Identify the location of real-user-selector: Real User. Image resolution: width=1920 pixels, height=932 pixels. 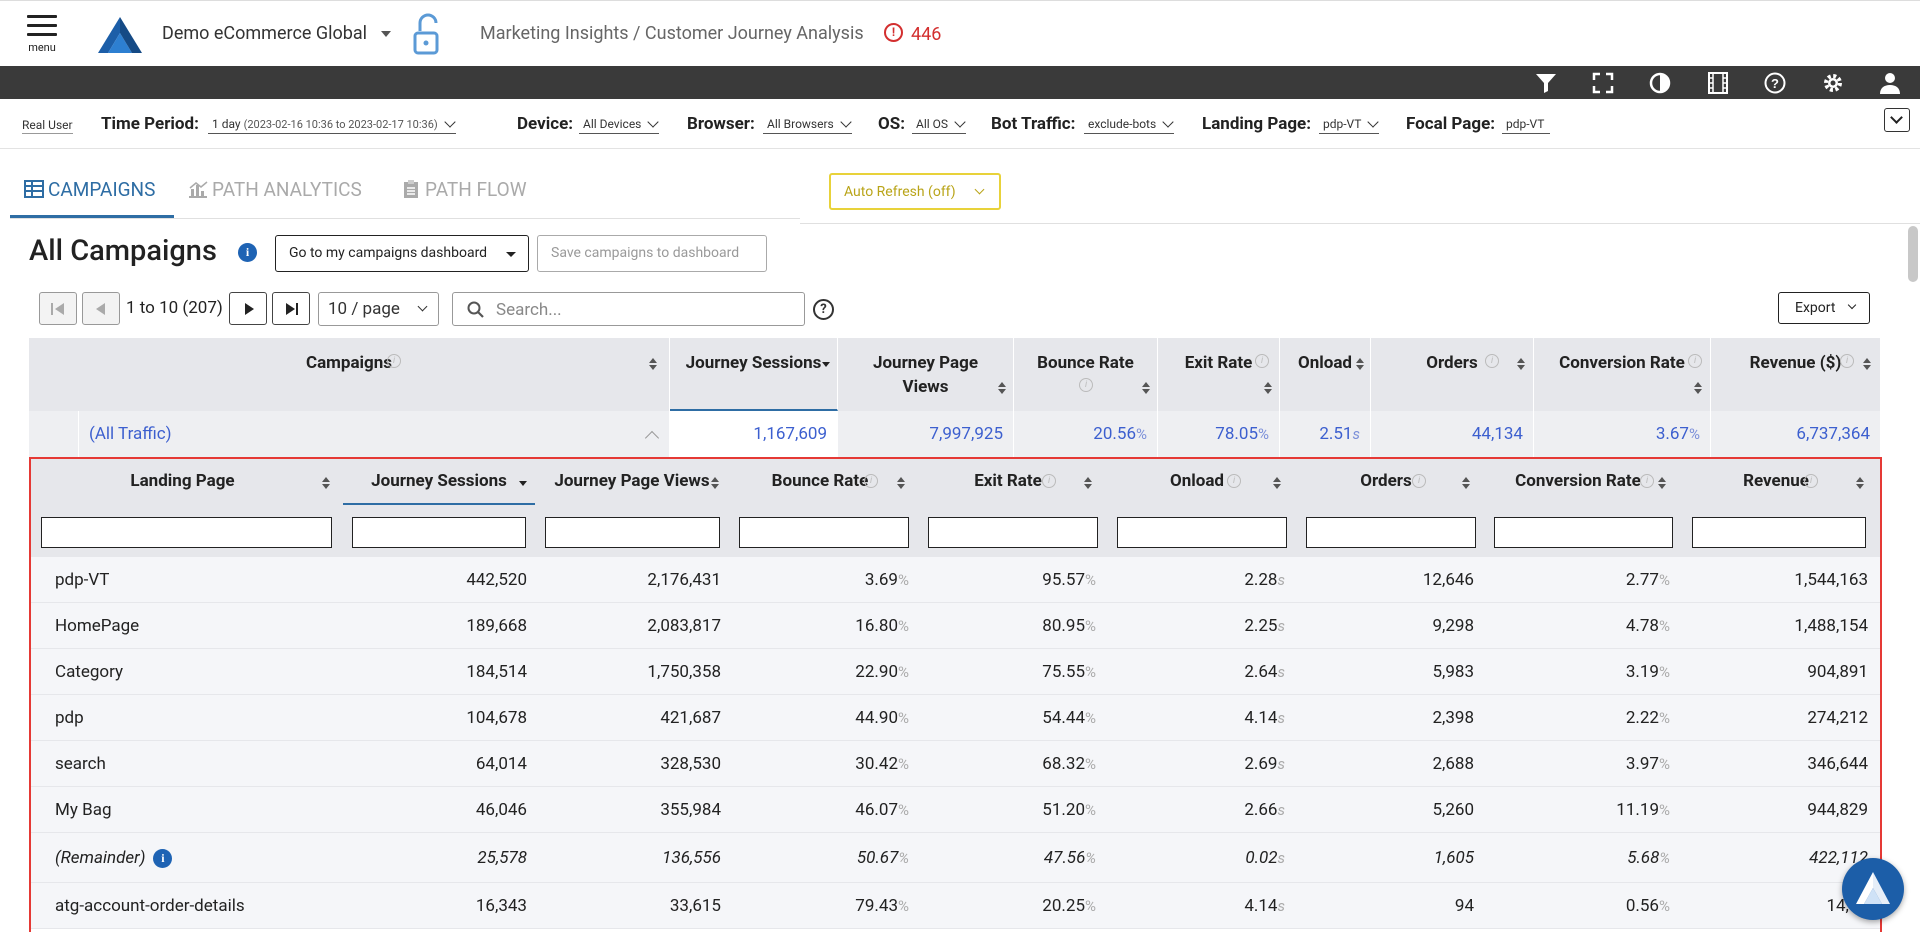
(47, 126).